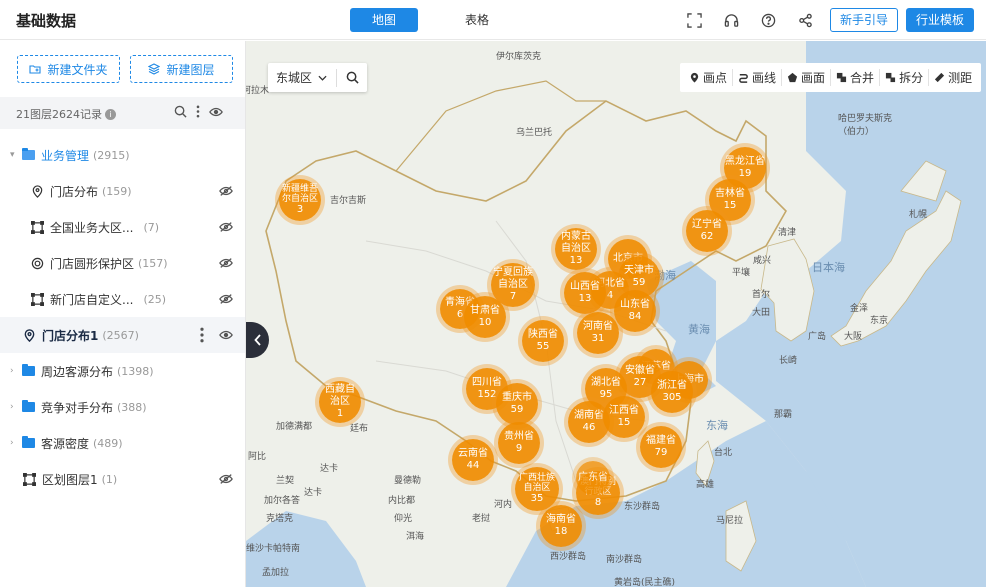  Describe the element at coordinates (543, 341) in the screenshot. I see `cluster-marker: 陕西省 55` at that location.